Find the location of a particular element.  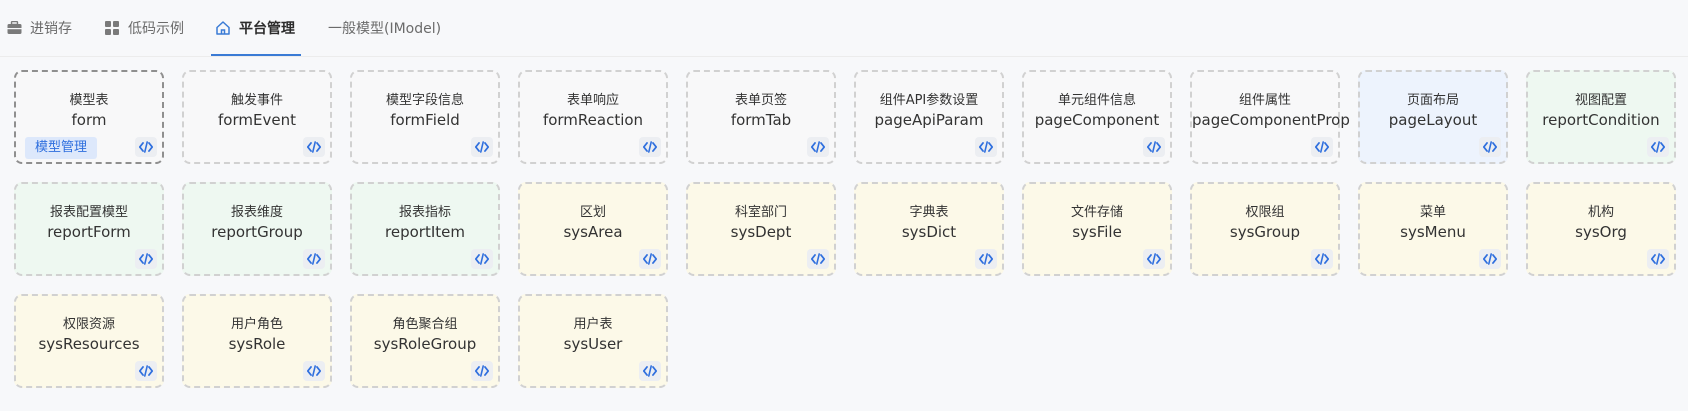

model-card-form: 模型表 form 模型管理 is located at coordinates (89, 117).